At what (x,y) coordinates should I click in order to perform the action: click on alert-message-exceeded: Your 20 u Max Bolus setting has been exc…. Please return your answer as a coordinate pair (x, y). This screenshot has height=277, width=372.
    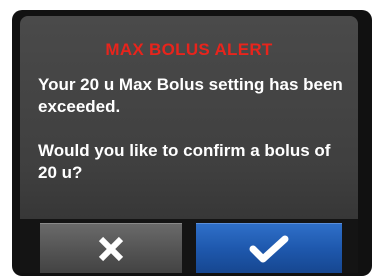
    Looking at the image, I should click on (190, 95).